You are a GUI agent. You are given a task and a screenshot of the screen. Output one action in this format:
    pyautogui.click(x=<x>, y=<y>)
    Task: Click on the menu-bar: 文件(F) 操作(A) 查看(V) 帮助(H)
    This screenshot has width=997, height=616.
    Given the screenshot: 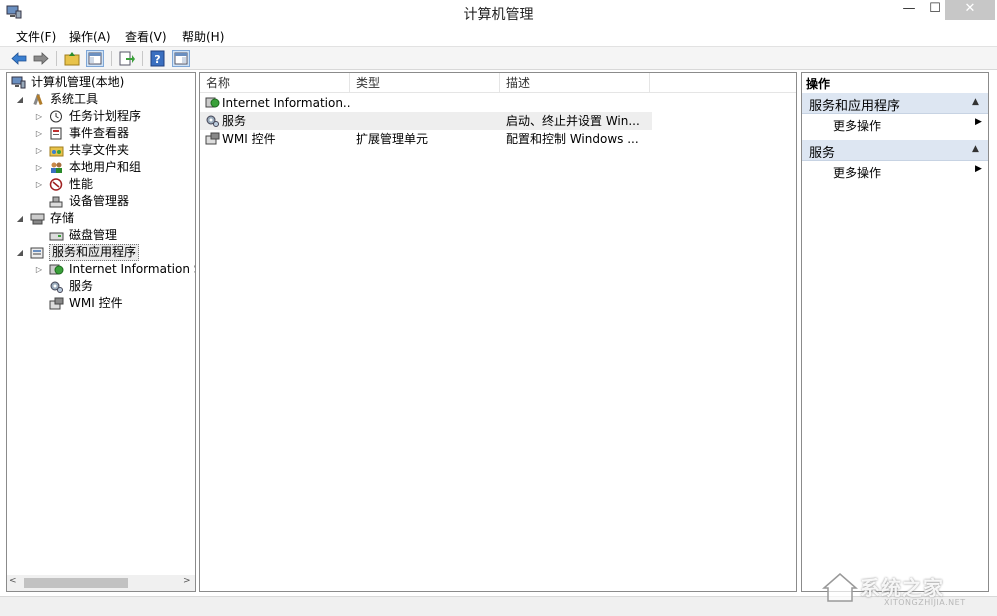 What is the action you would take?
    pyautogui.click(x=498, y=36)
    